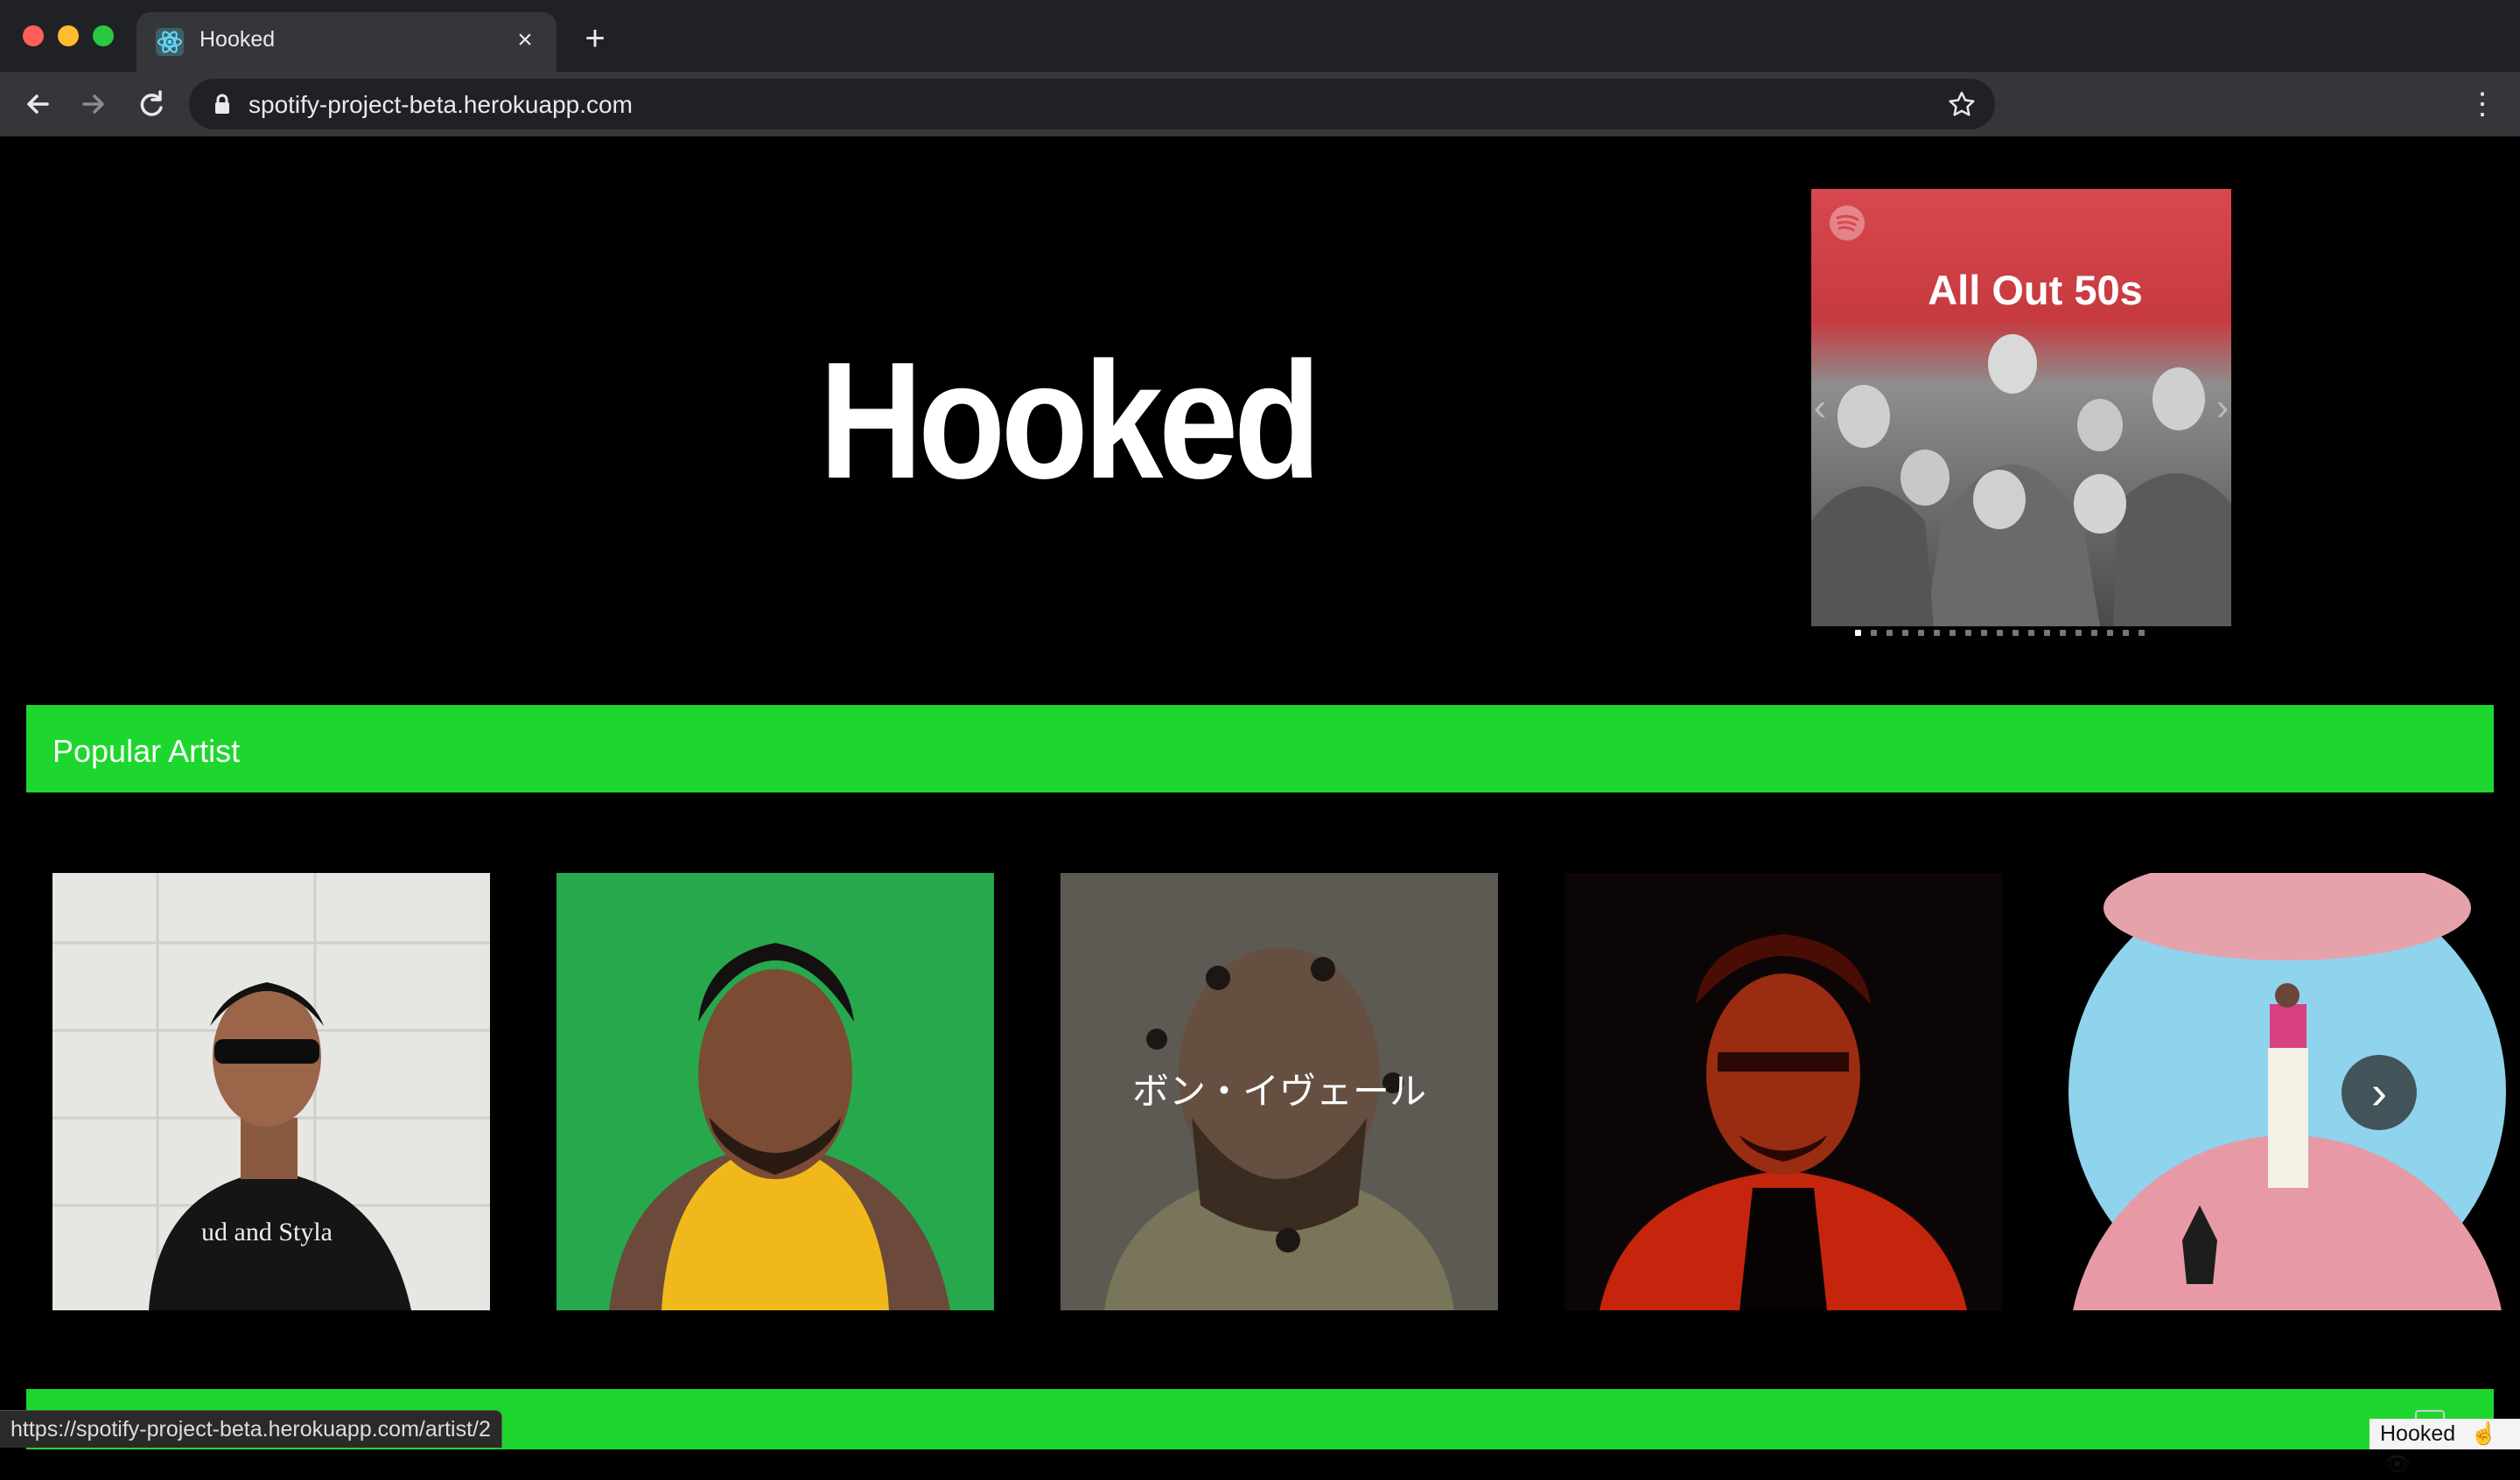 Image resolution: width=2520 pixels, height=1480 pixels. What do you see at coordinates (38, 104) in the screenshot?
I see `back-icon` at bounding box center [38, 104].